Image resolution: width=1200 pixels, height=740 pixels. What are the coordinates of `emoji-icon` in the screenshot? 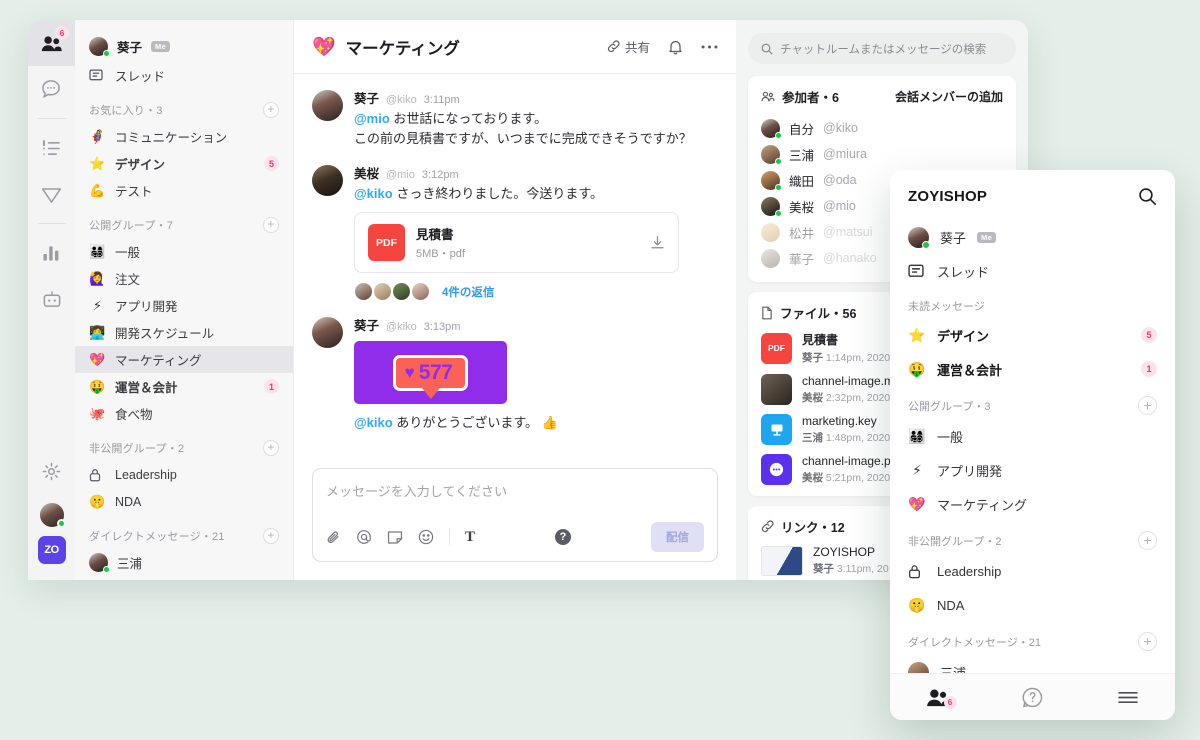 It's located at (426, 537).